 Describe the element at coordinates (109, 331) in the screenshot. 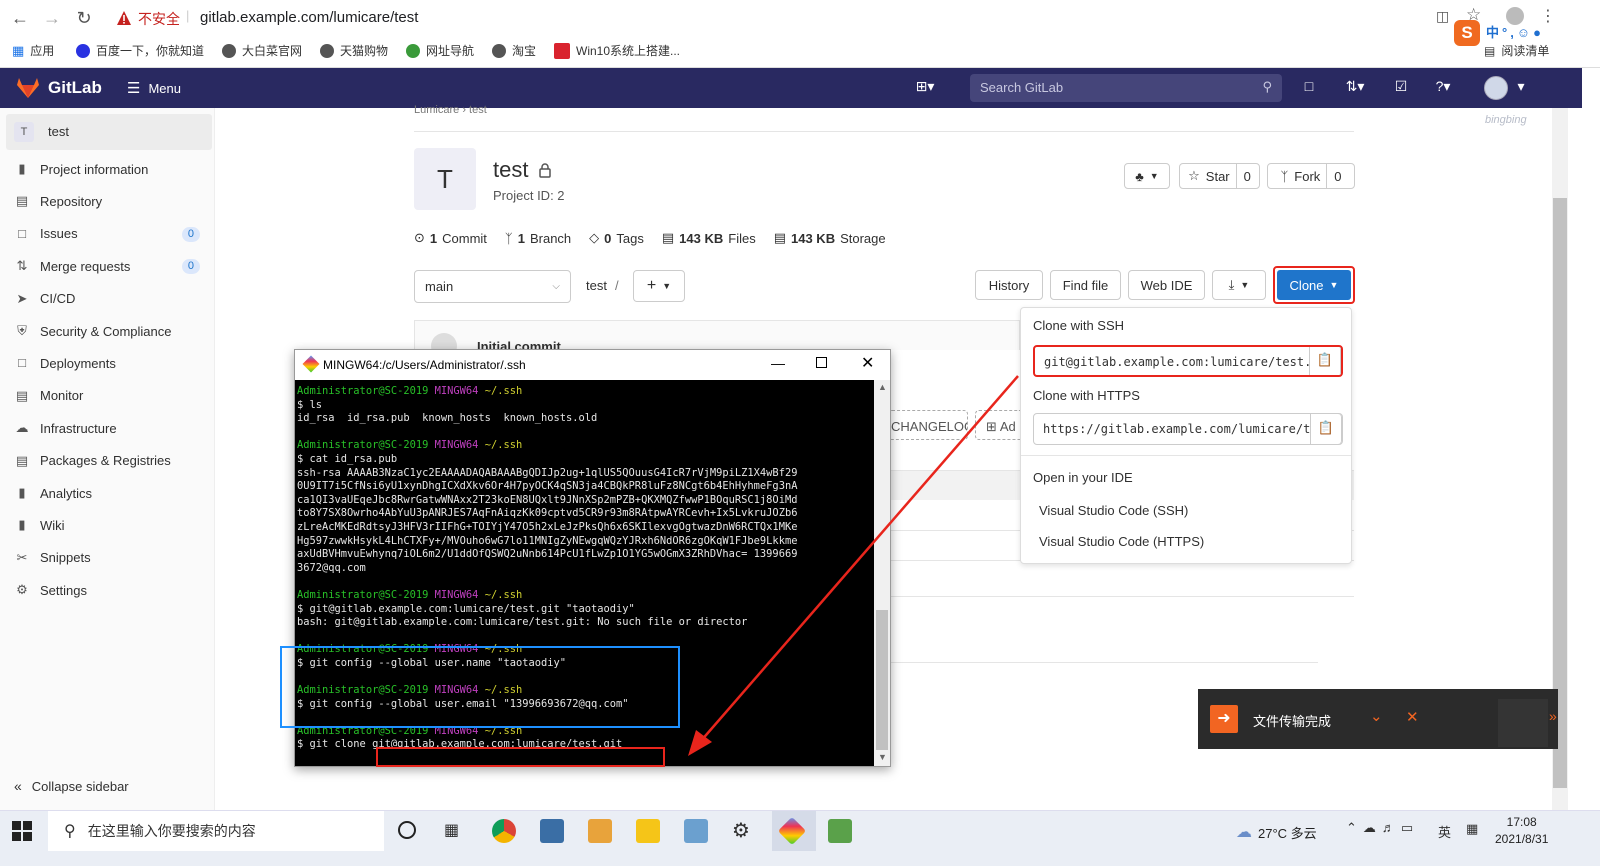

I see `sidebar-item-security-compliance: ⛨ Security & Compliance` at that location.